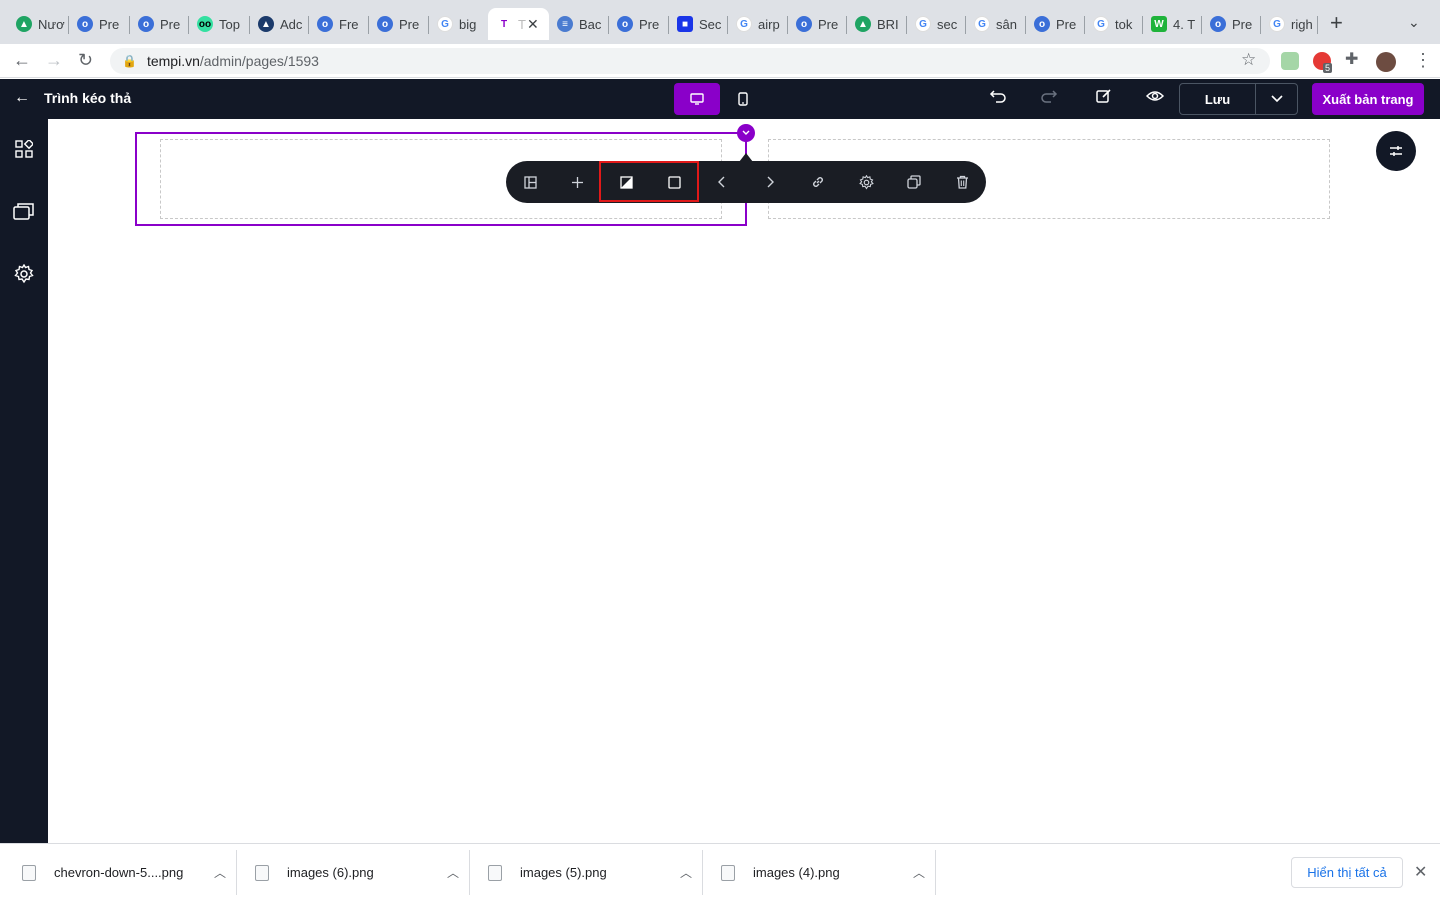  Describe the element at coordinates (818, 182) in the screenshot. I see `link-icon` at that location.